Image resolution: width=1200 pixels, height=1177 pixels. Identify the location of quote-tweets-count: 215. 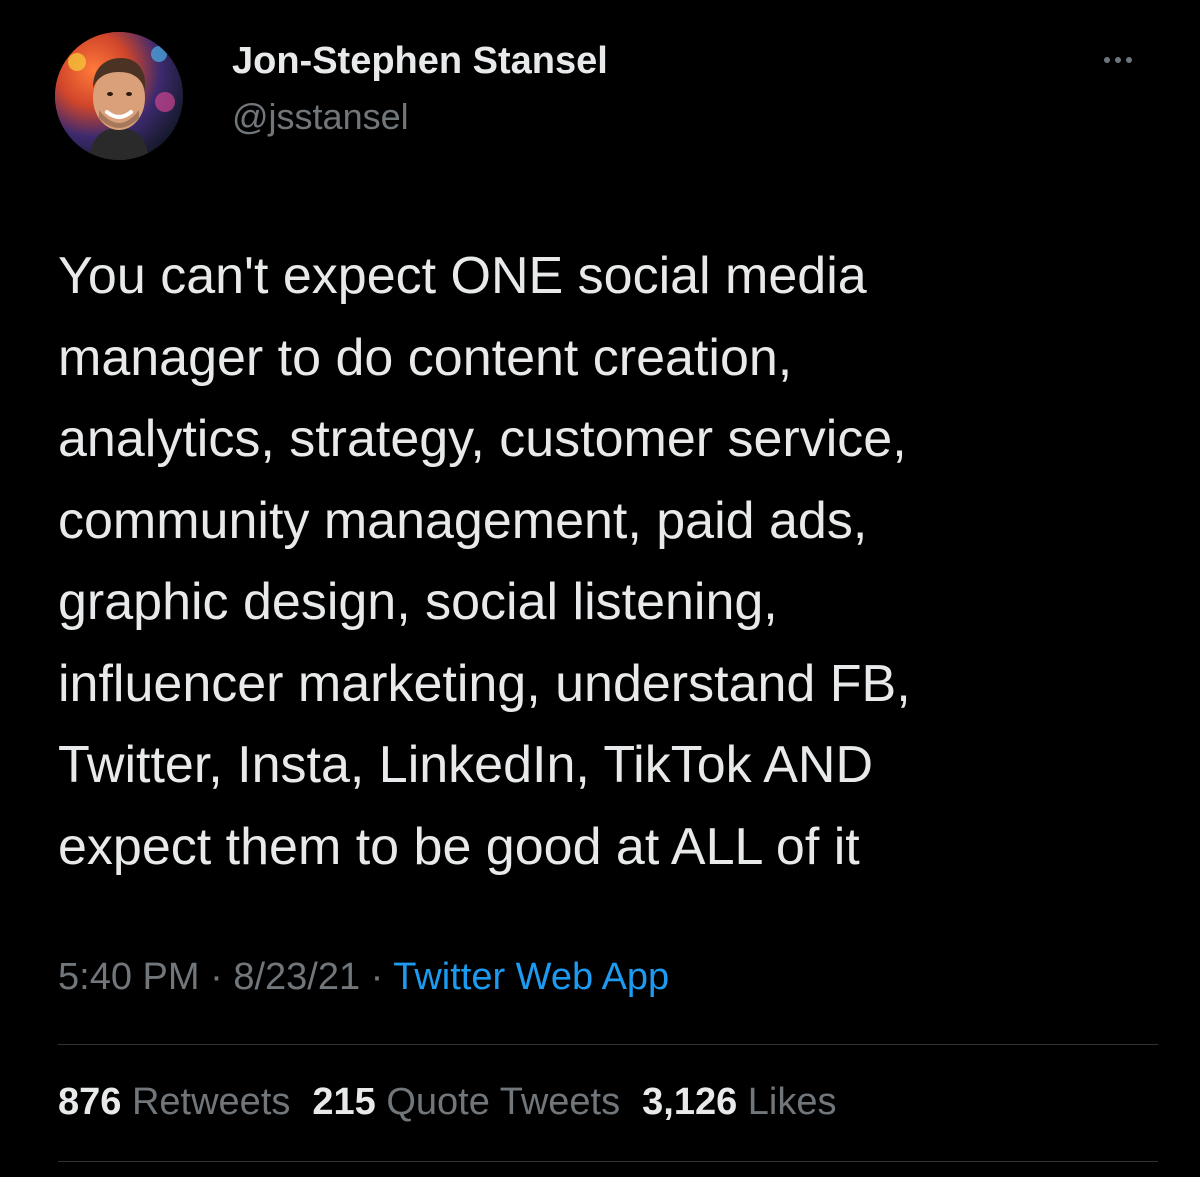
(344, 1102).